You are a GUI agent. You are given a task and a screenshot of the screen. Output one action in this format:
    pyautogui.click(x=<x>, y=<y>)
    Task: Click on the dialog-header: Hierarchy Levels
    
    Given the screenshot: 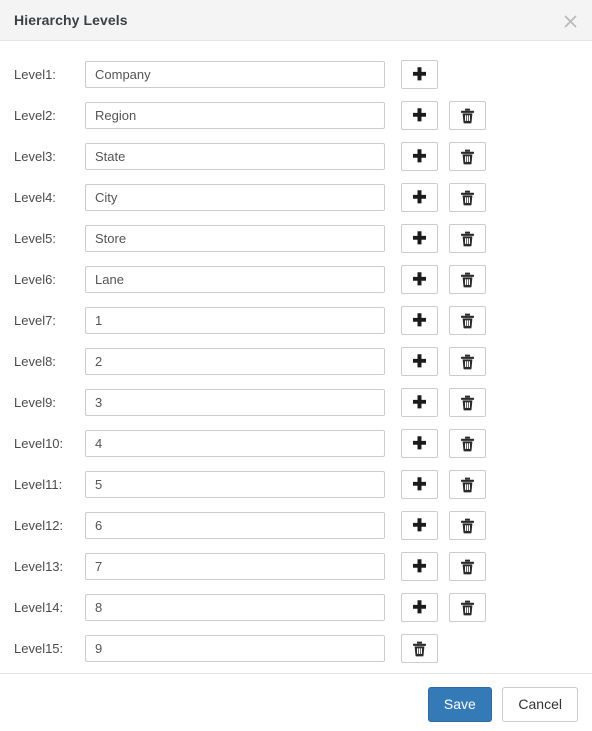 What is the action you would take?
    pyautogui.click(x=296, y=20)
    